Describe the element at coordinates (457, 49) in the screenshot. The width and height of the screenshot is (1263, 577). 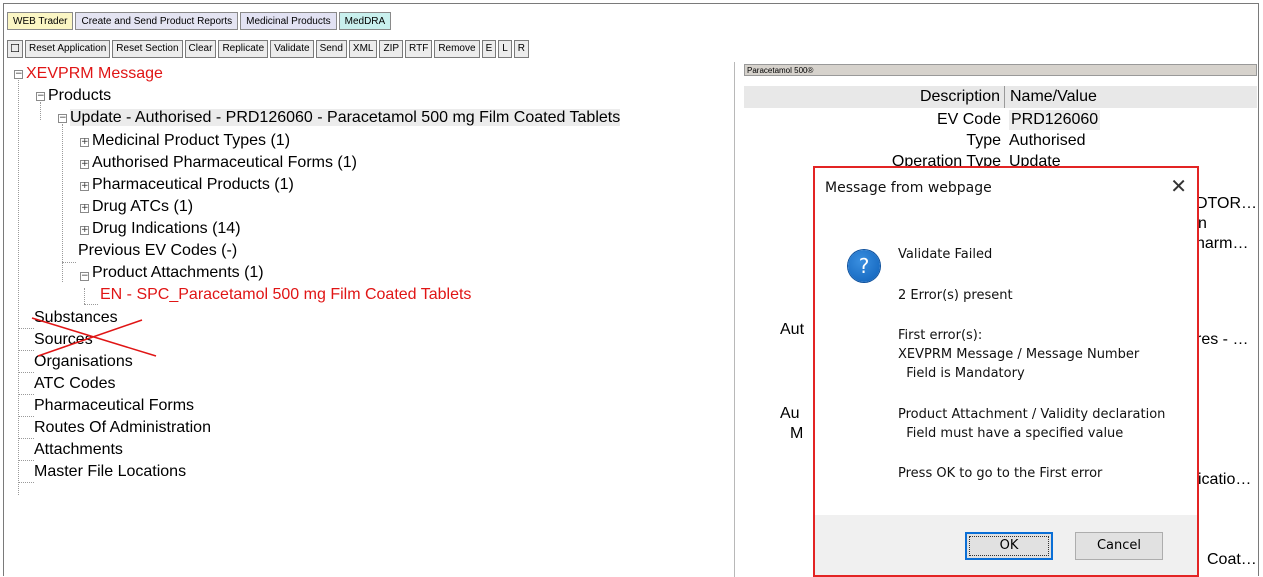
I see `remove-button: Remove` at that location.